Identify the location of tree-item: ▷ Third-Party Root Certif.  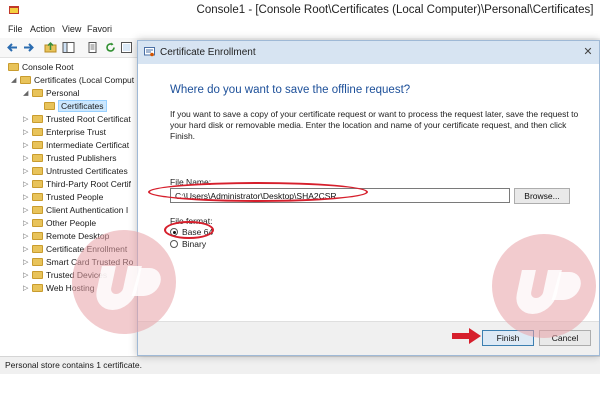
(77, 184).